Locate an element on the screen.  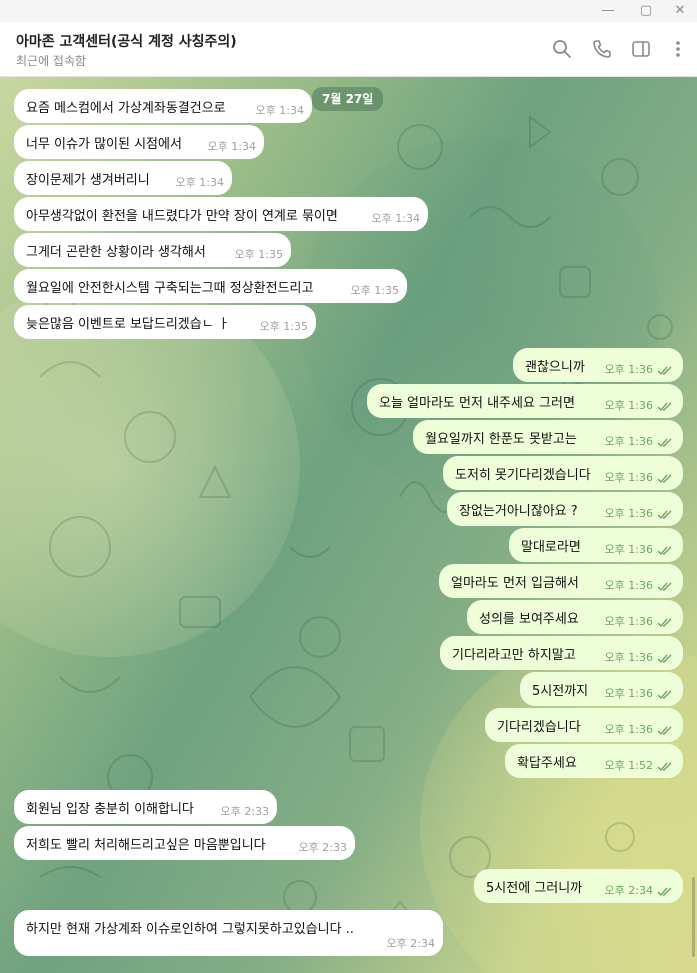
outgoing-message: 얼마라도 먼저 입금해서 오후 1:36 is located at coordinates (561, 581).